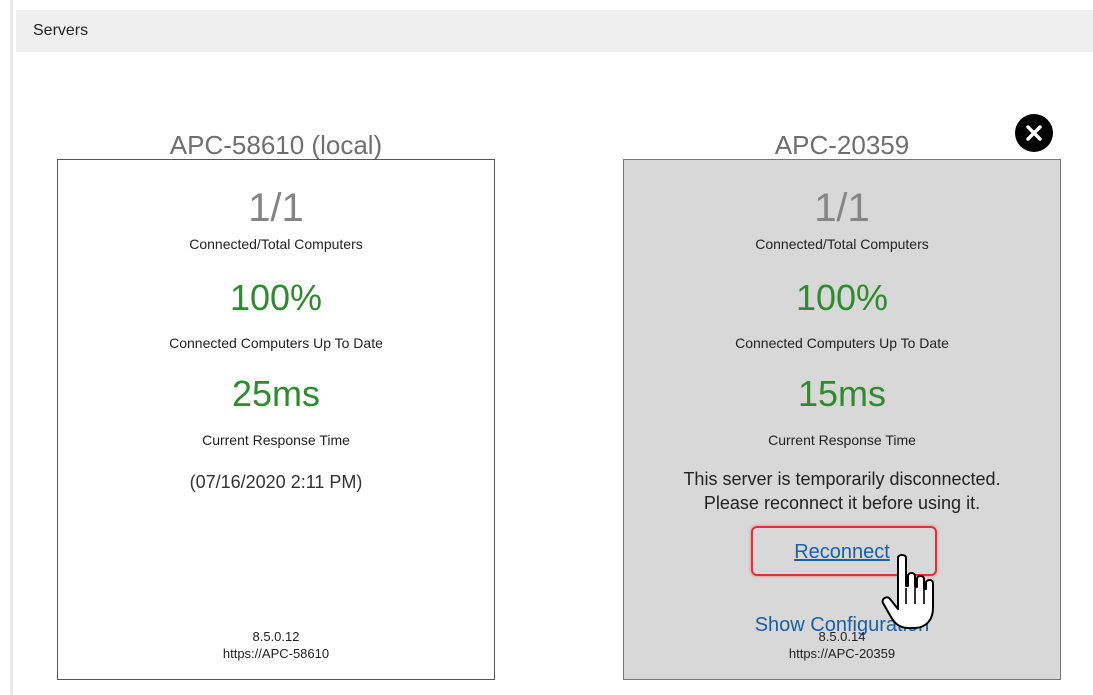 The width and height of the screenshot is (1093, 695). I want to click on response-value: 15ms, so click(842, 393).